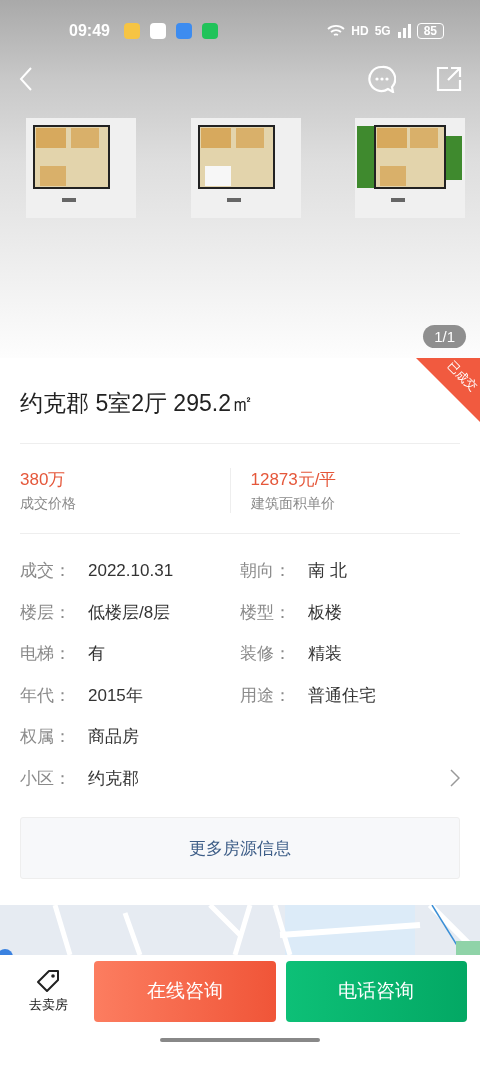 Image resolution: width=480 pixels, height=1066 pixels. I want to click on detail-value: 普通住宅, so click(342, 695).